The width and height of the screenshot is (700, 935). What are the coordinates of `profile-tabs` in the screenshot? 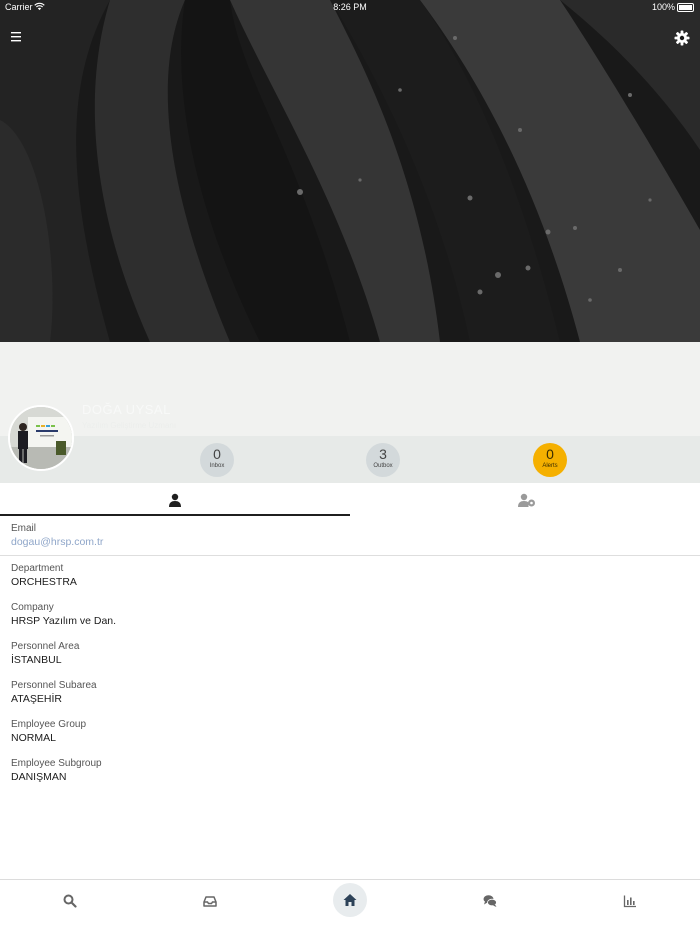 It's located at (350, 500).